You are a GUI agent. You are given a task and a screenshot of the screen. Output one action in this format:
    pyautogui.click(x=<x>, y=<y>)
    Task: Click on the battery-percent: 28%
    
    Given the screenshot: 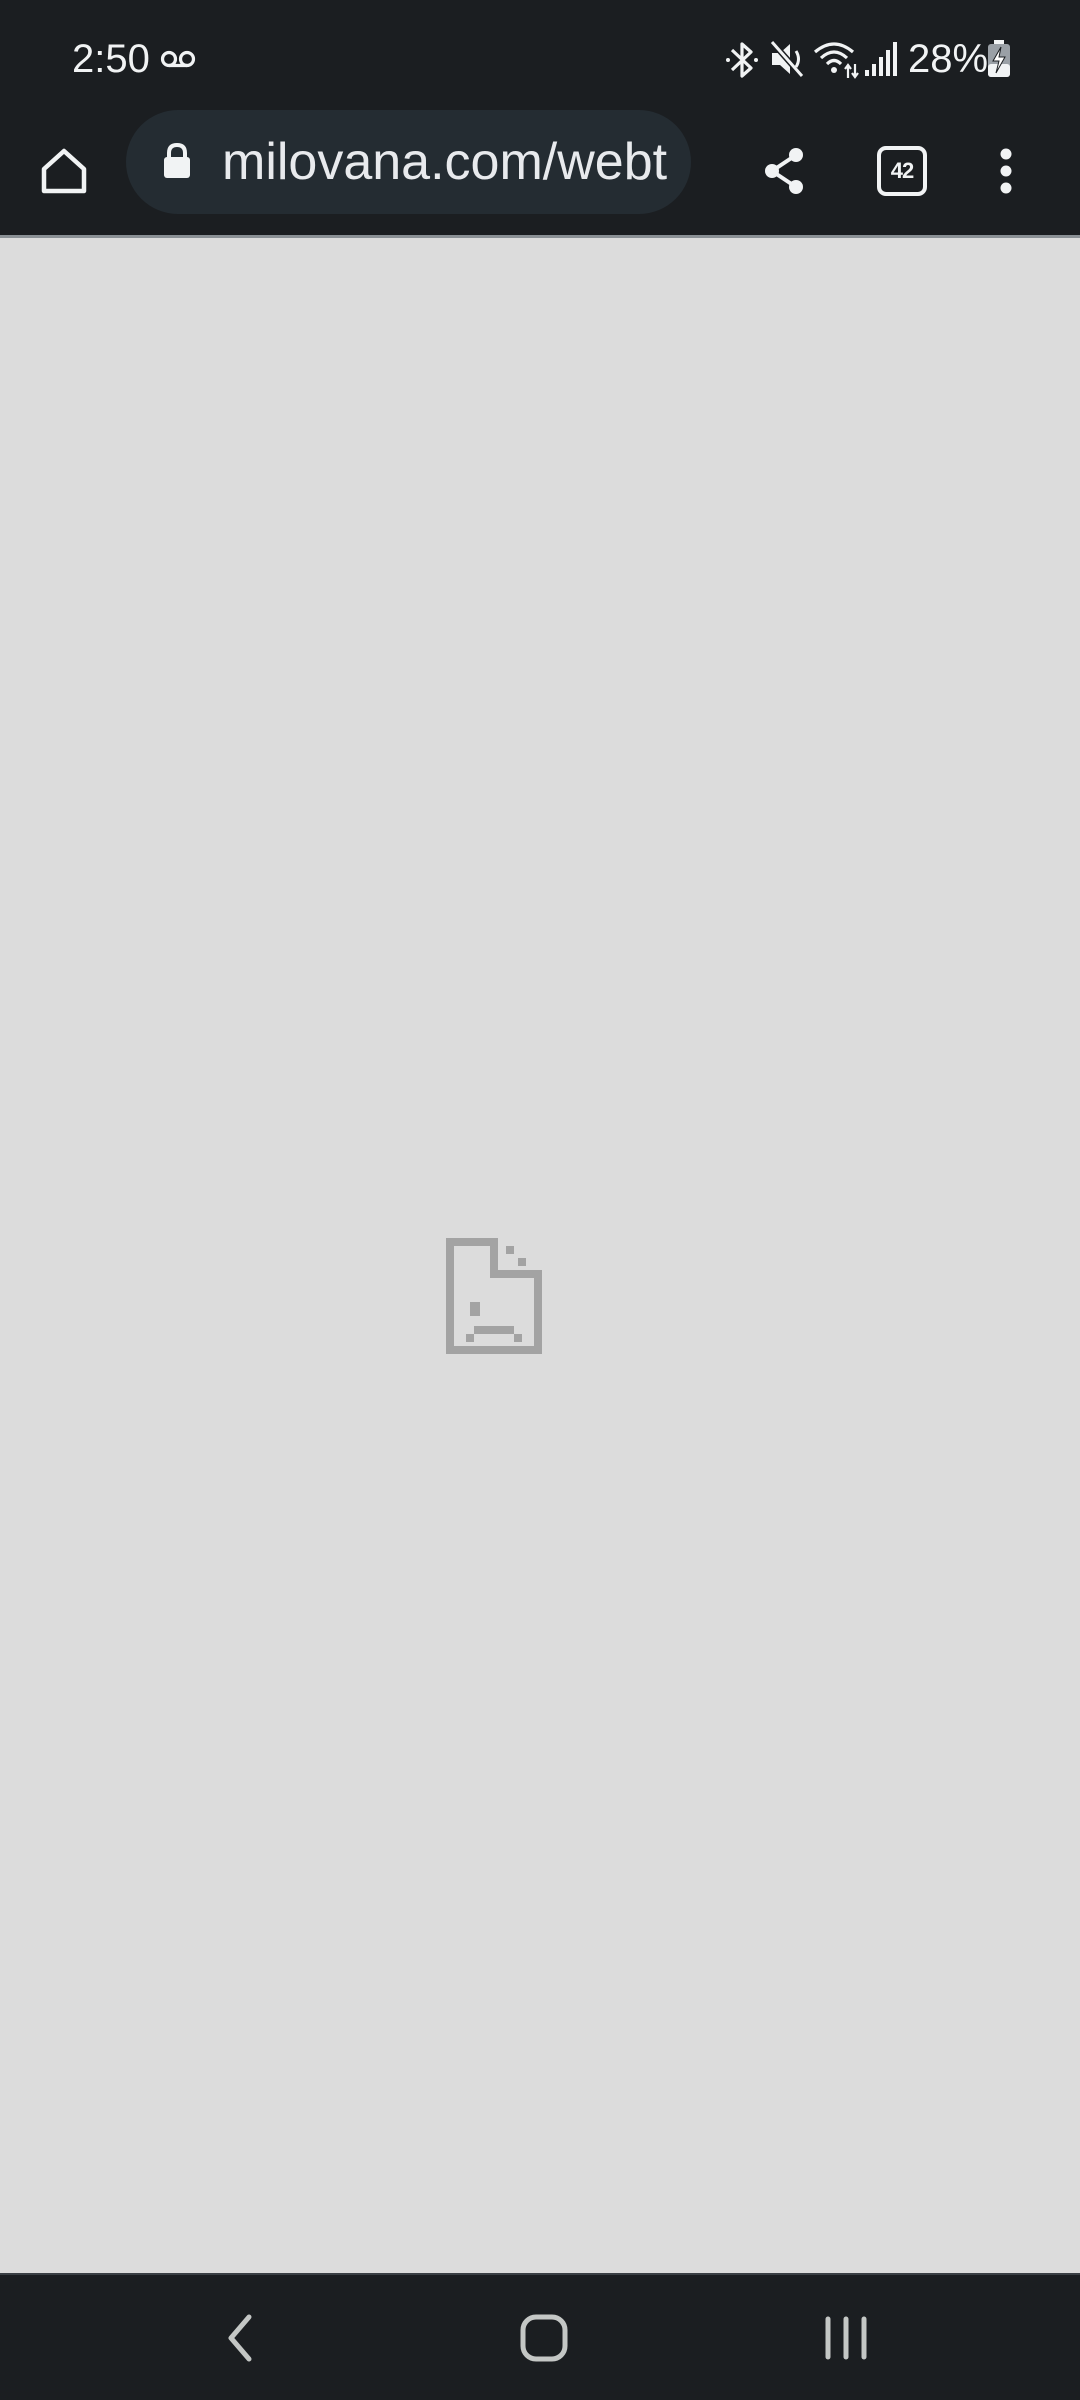 What is the action you would take?
    pyautogui.click(x=948, y=59)
    